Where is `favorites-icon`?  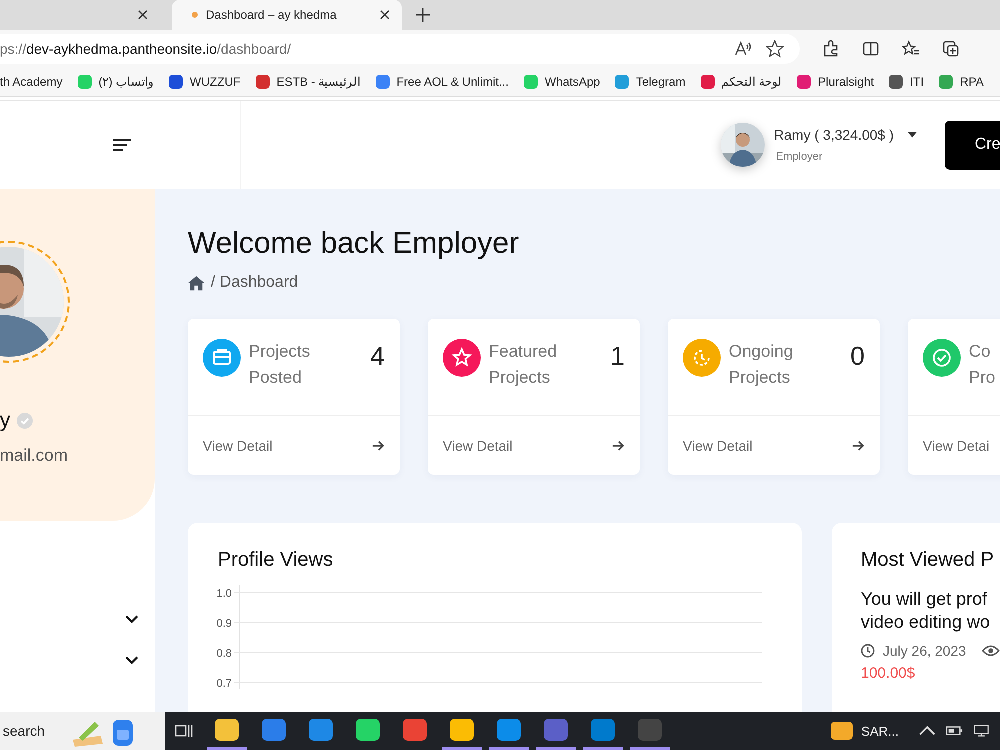 favorites-icon is located at coordinates (911, 49).